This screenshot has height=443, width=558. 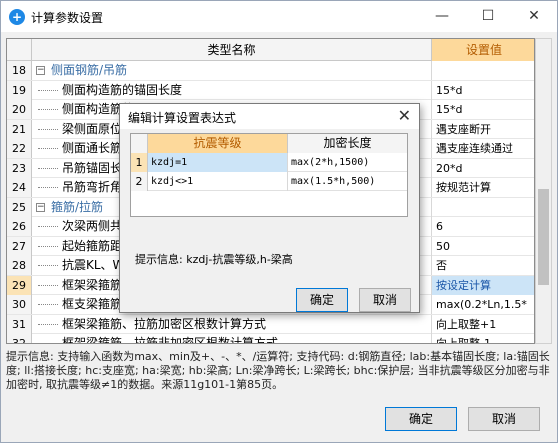 I want to click on expression-header-corner, so click(x=139, y=143).